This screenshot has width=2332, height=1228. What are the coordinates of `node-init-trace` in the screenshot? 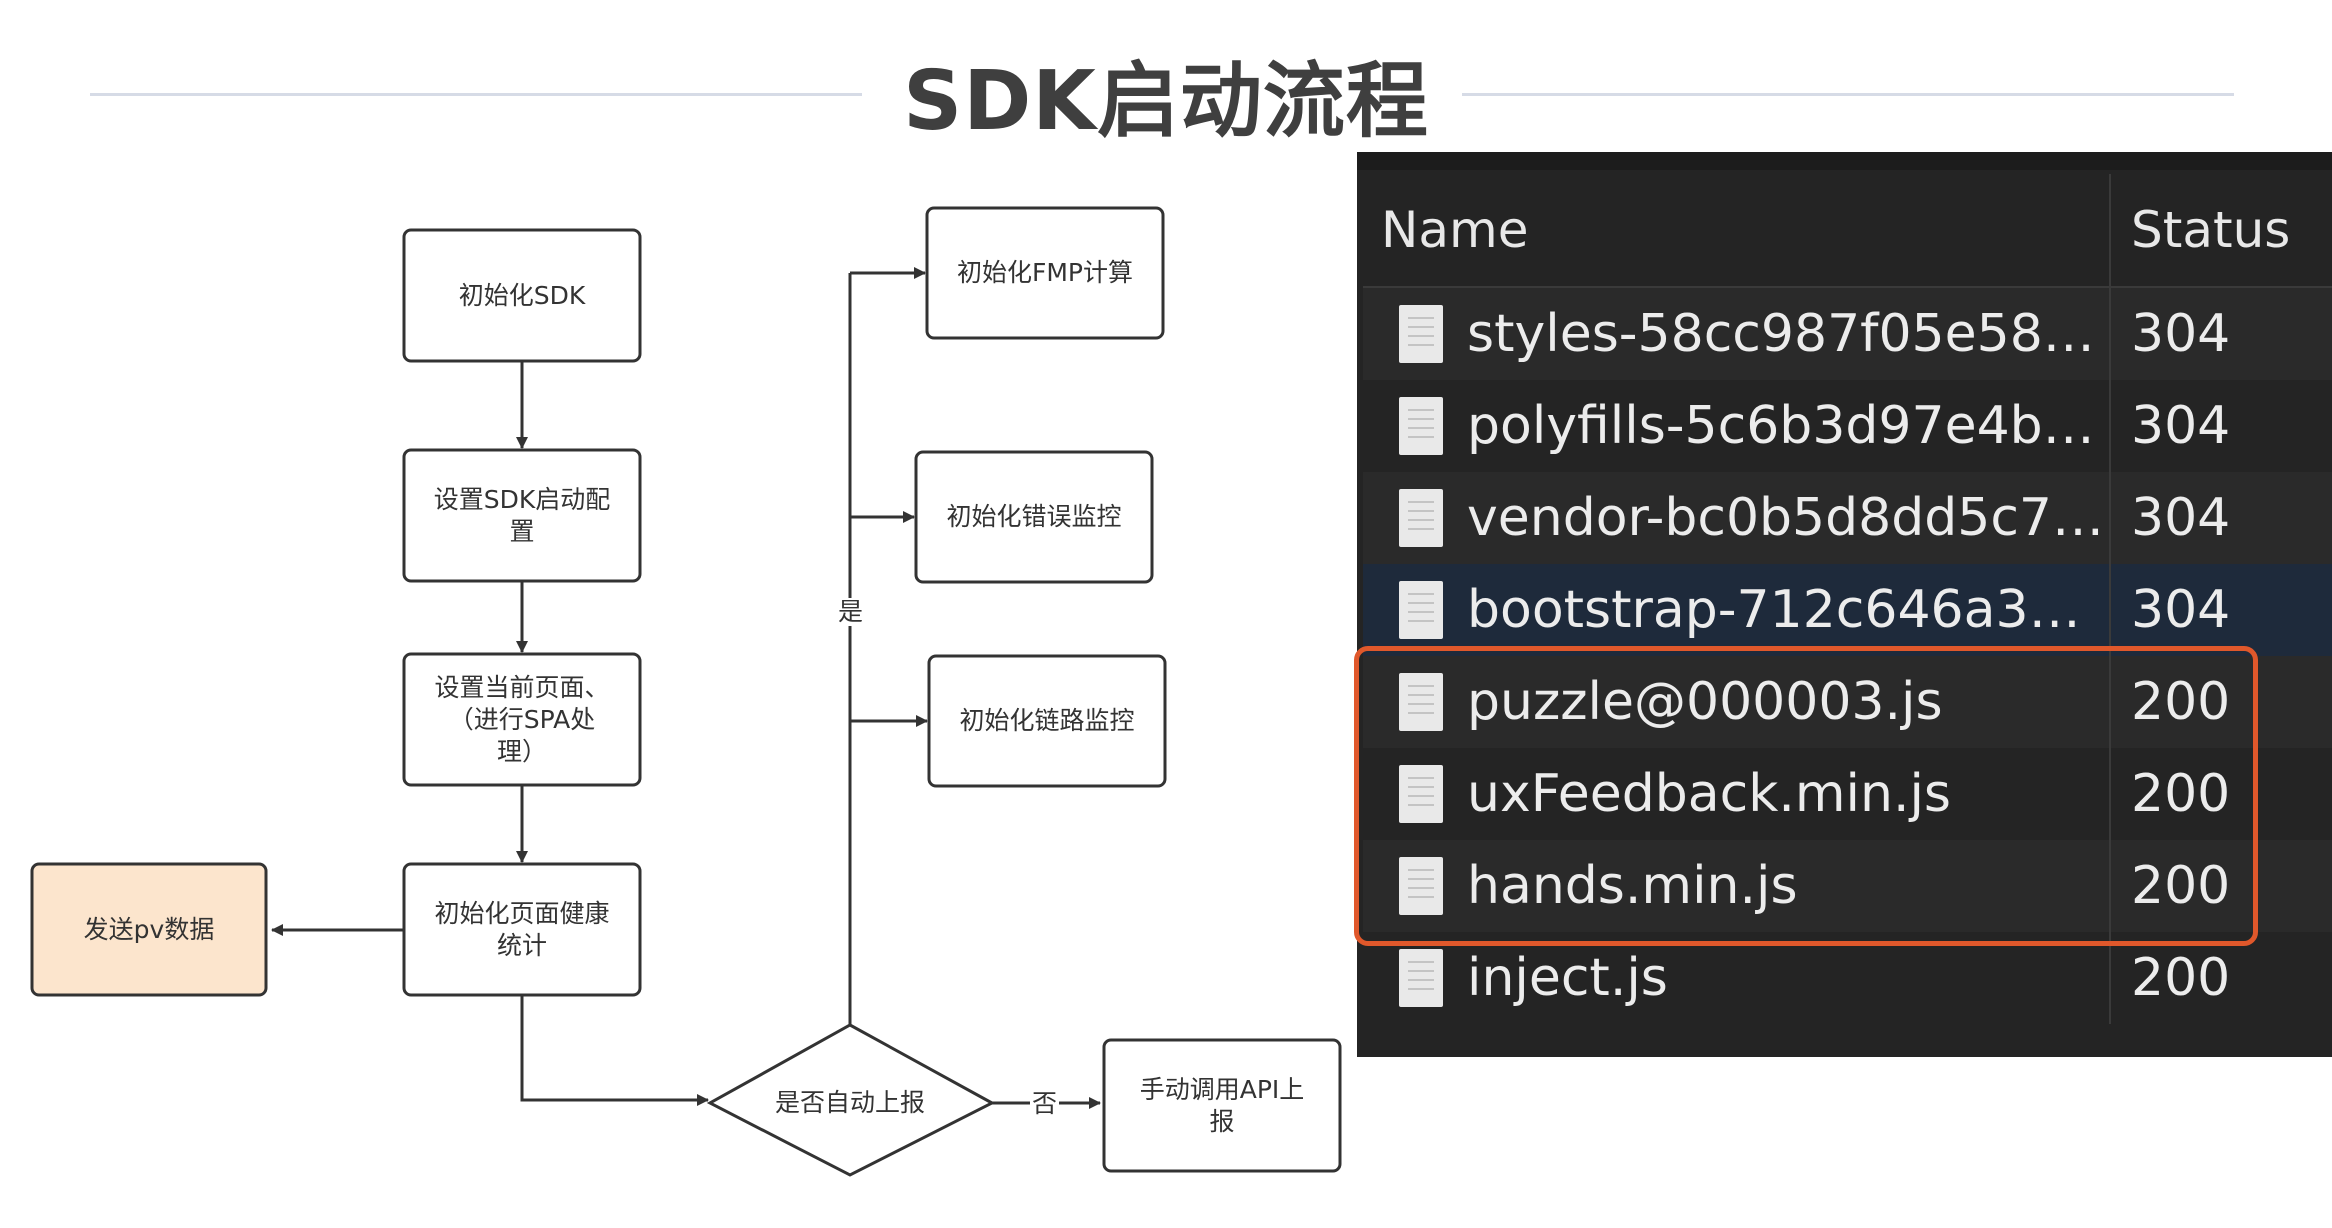 It's located at (1047, 721).